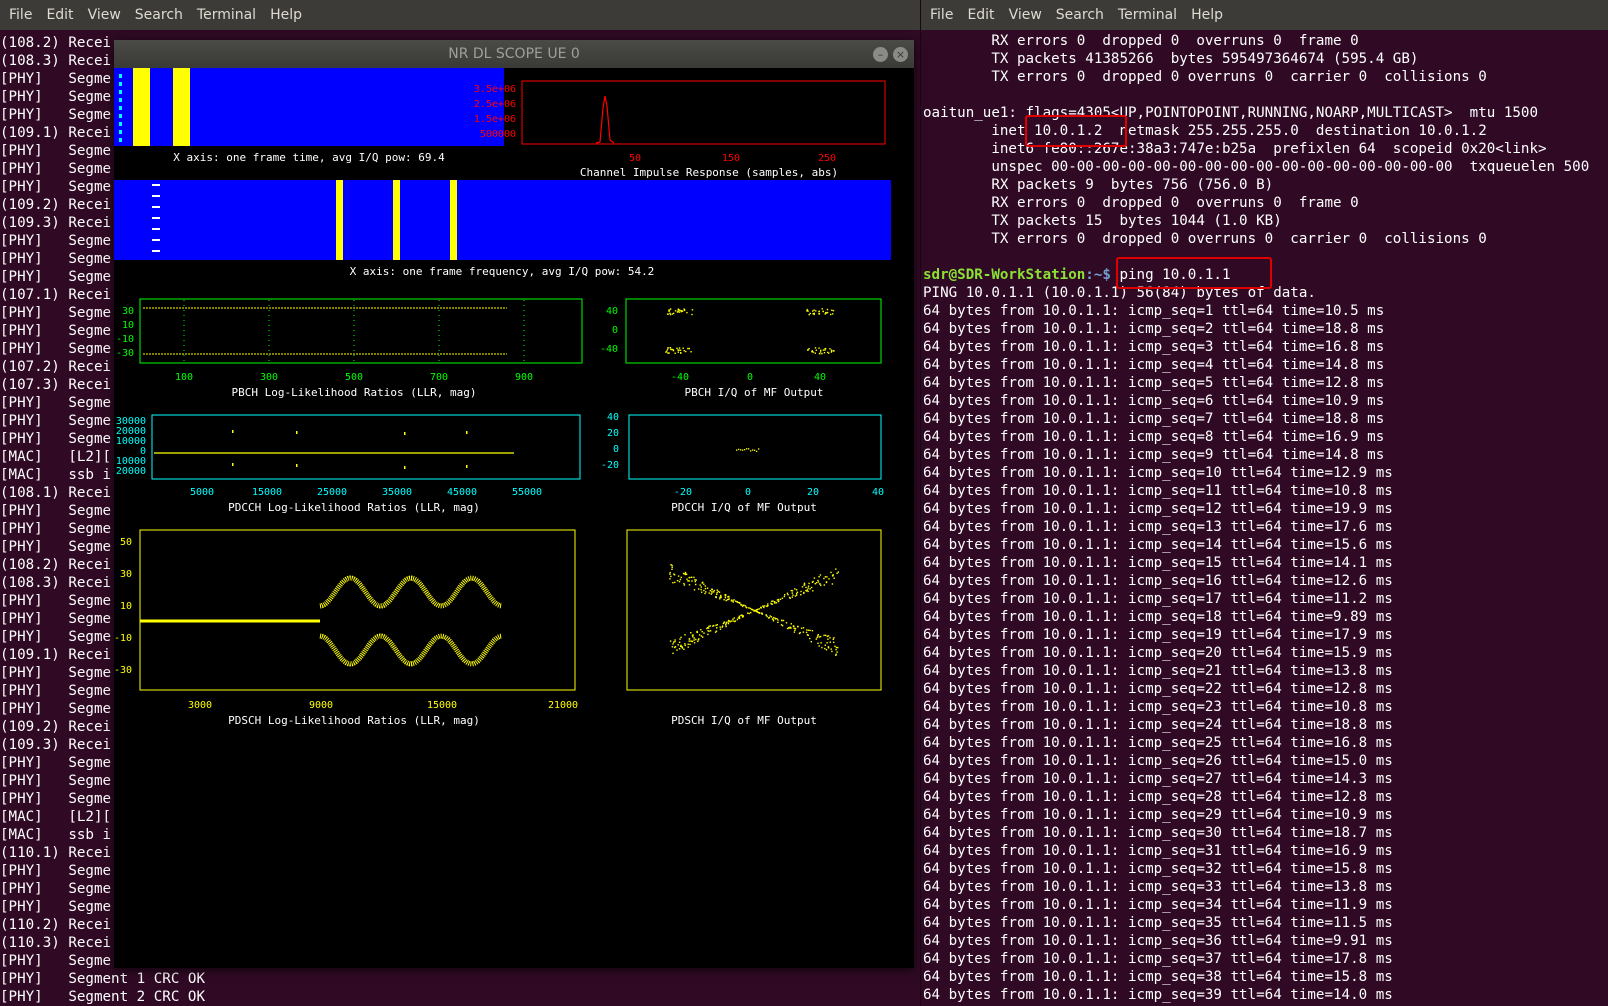 The image size is (1608, 1006). I want to click on pdcch-llr-point, so click(233, 431).